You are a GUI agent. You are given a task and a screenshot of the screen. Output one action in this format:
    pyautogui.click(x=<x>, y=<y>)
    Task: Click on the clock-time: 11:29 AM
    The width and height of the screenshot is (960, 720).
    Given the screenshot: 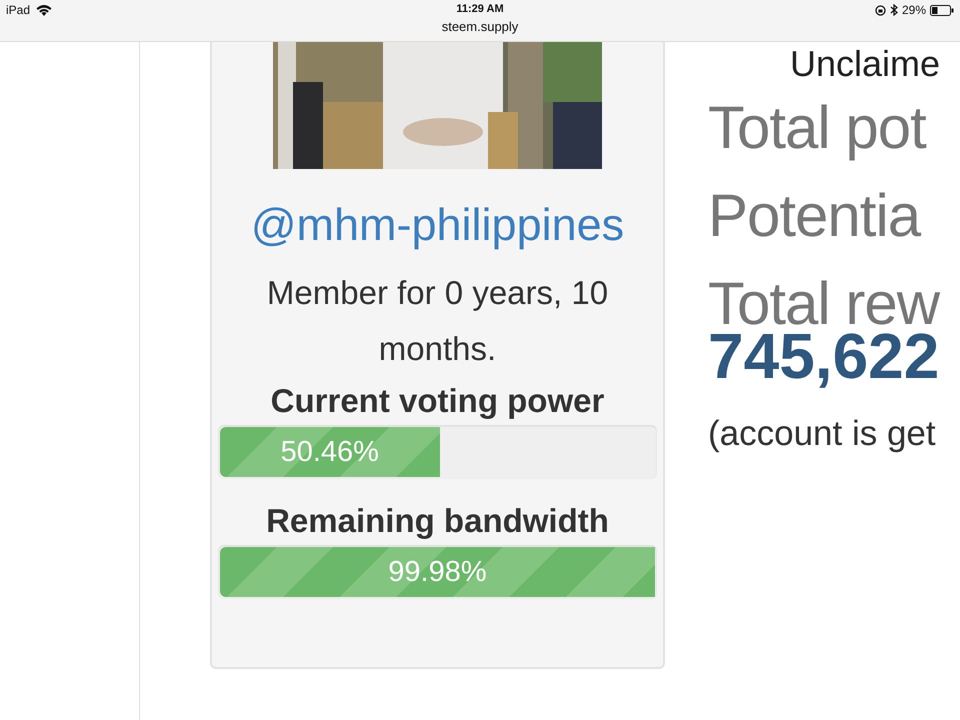 What is the action you would take?
    pyautogui.click(x=480, y=9)
    